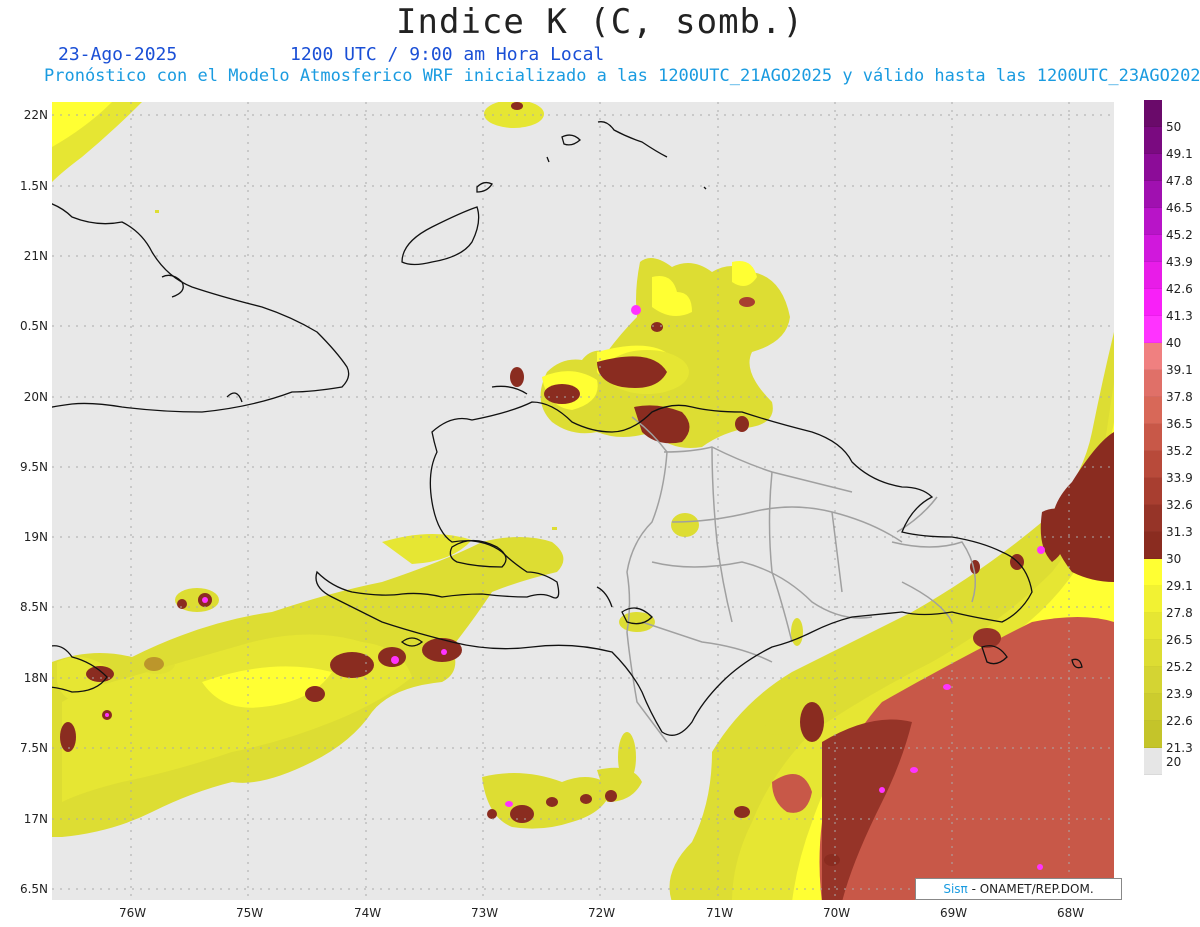 Image resolution: width=1200 pixels, height=927 pixels. Describe the element at coordinates (1179, 667) in the screenshot. I see `colorbar-label: 25.2` at that location.